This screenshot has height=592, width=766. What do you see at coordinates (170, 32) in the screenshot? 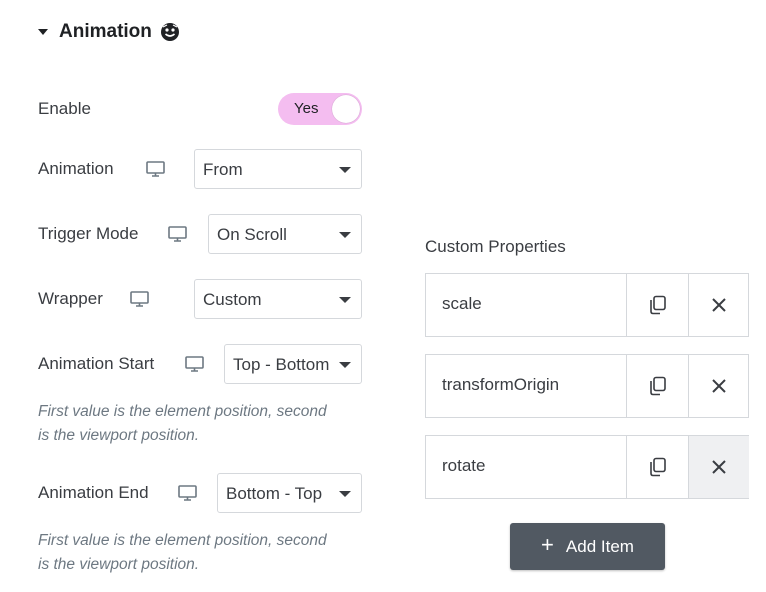
I see `pro-badge-icon` at bounding box center [170, 32].